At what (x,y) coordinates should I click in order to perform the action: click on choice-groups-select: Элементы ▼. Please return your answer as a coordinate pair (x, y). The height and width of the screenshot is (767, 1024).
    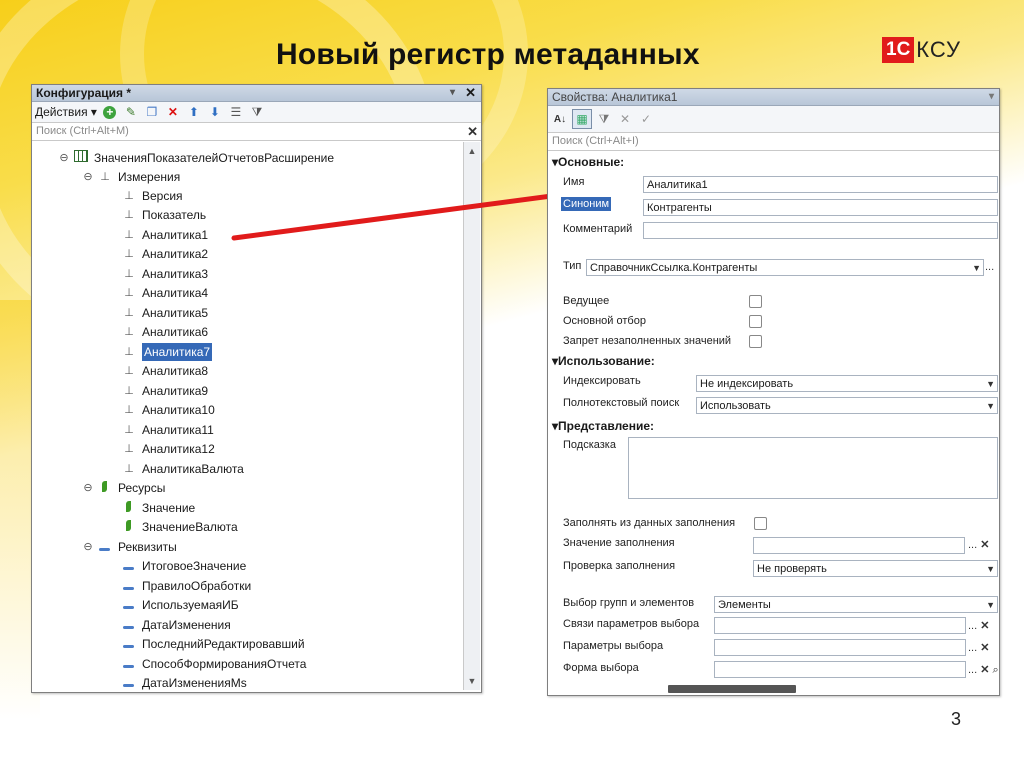
    Looking at the image, I should click on (856, 604).